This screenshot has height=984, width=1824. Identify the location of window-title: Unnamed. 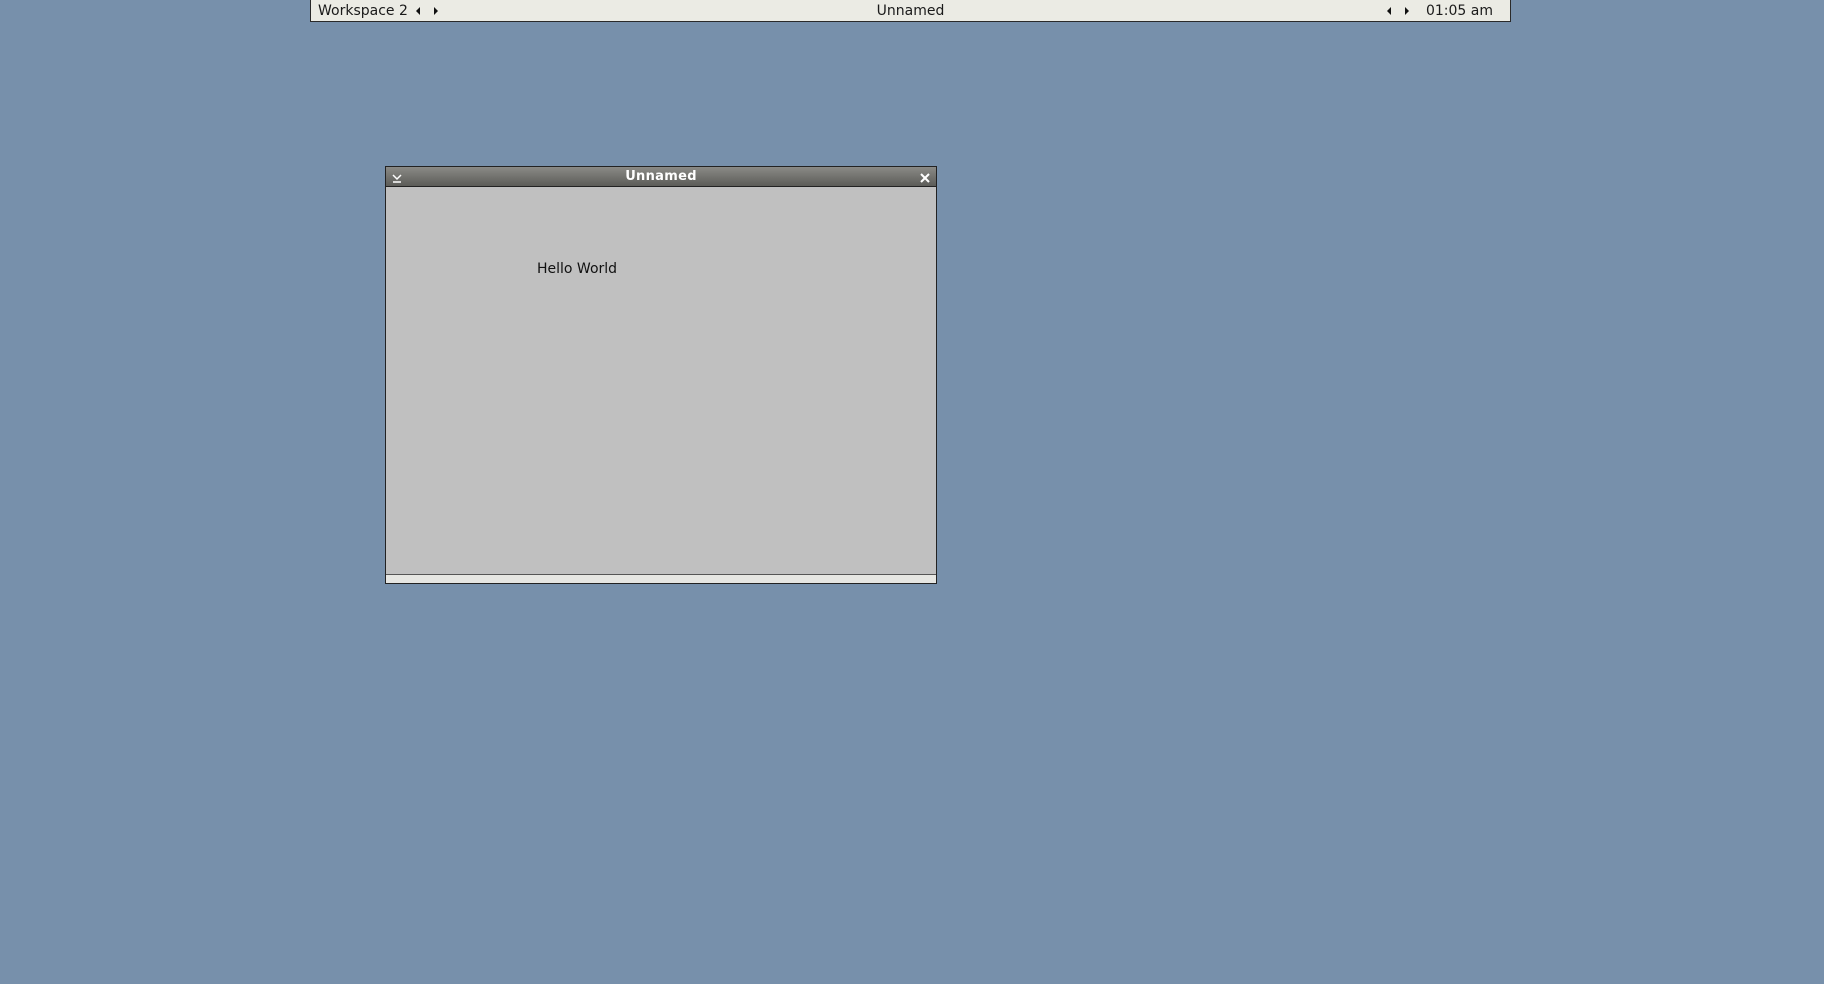
(661, 176).